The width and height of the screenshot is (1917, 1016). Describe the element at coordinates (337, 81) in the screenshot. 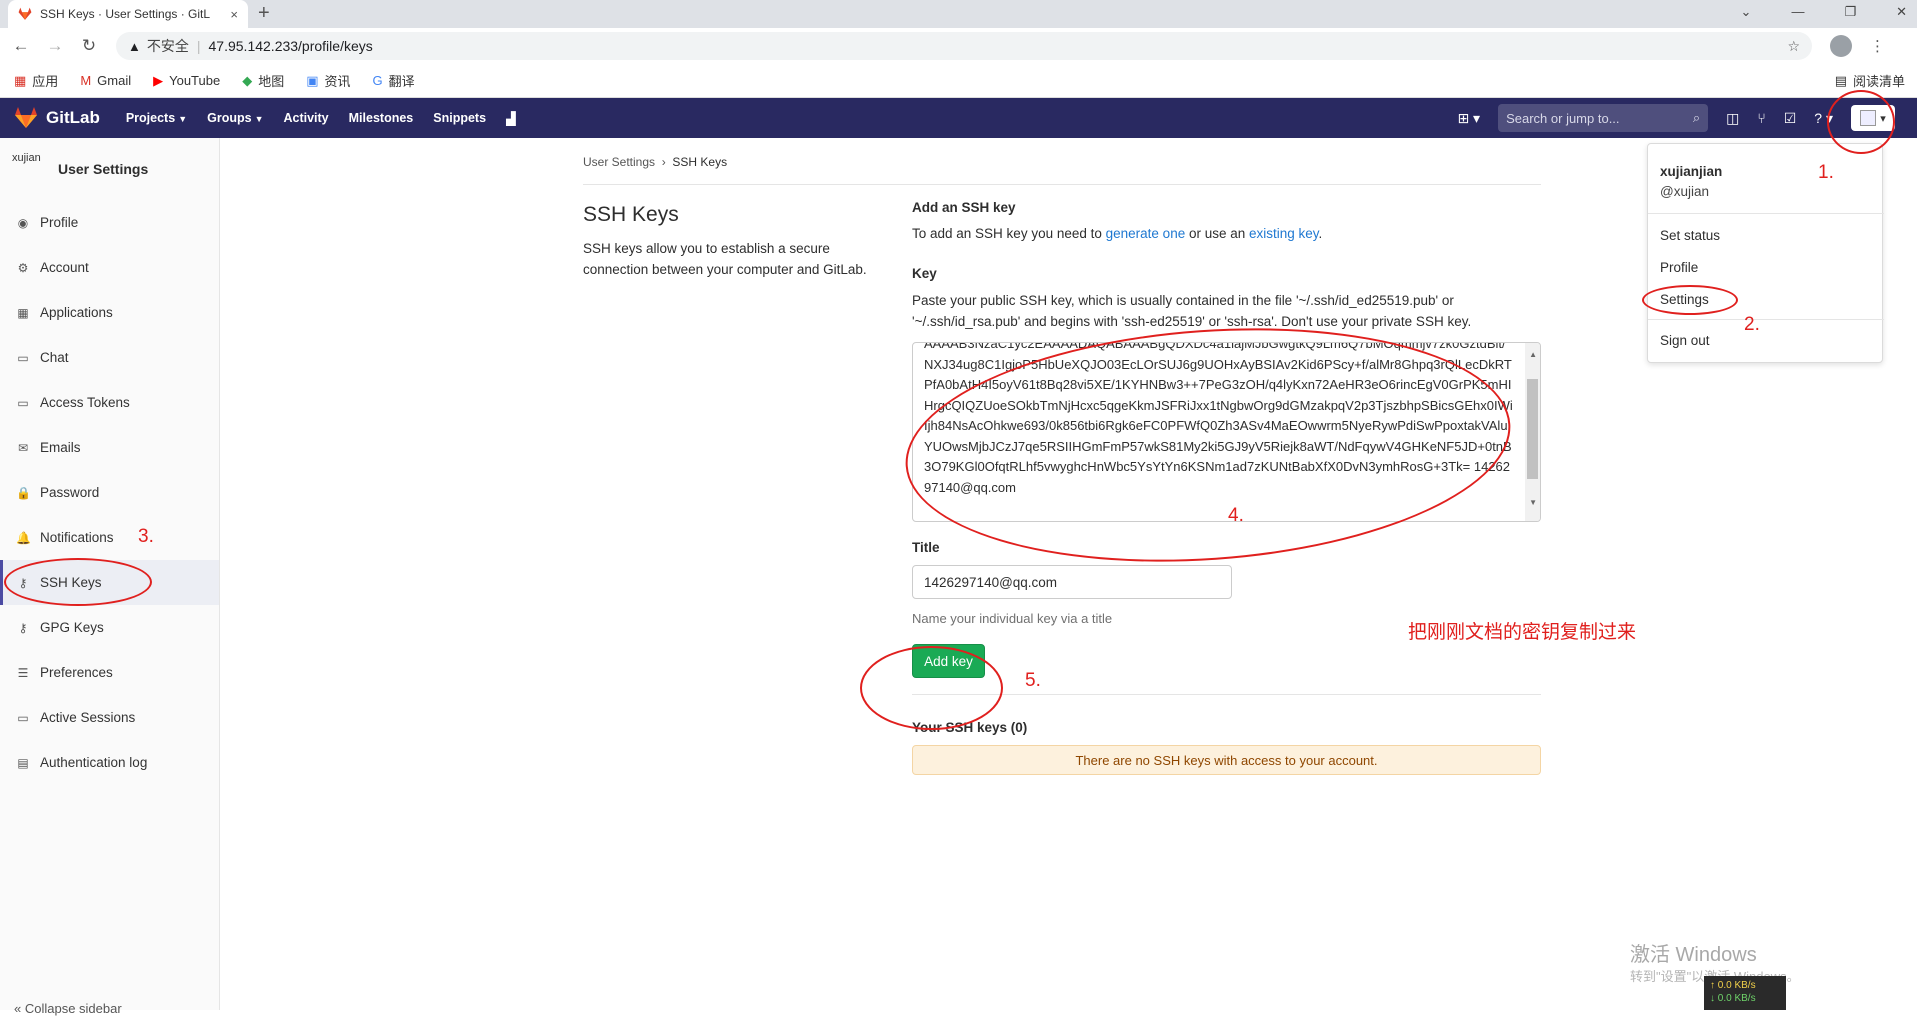

I see `bookmark-label: 资讯` at that location.